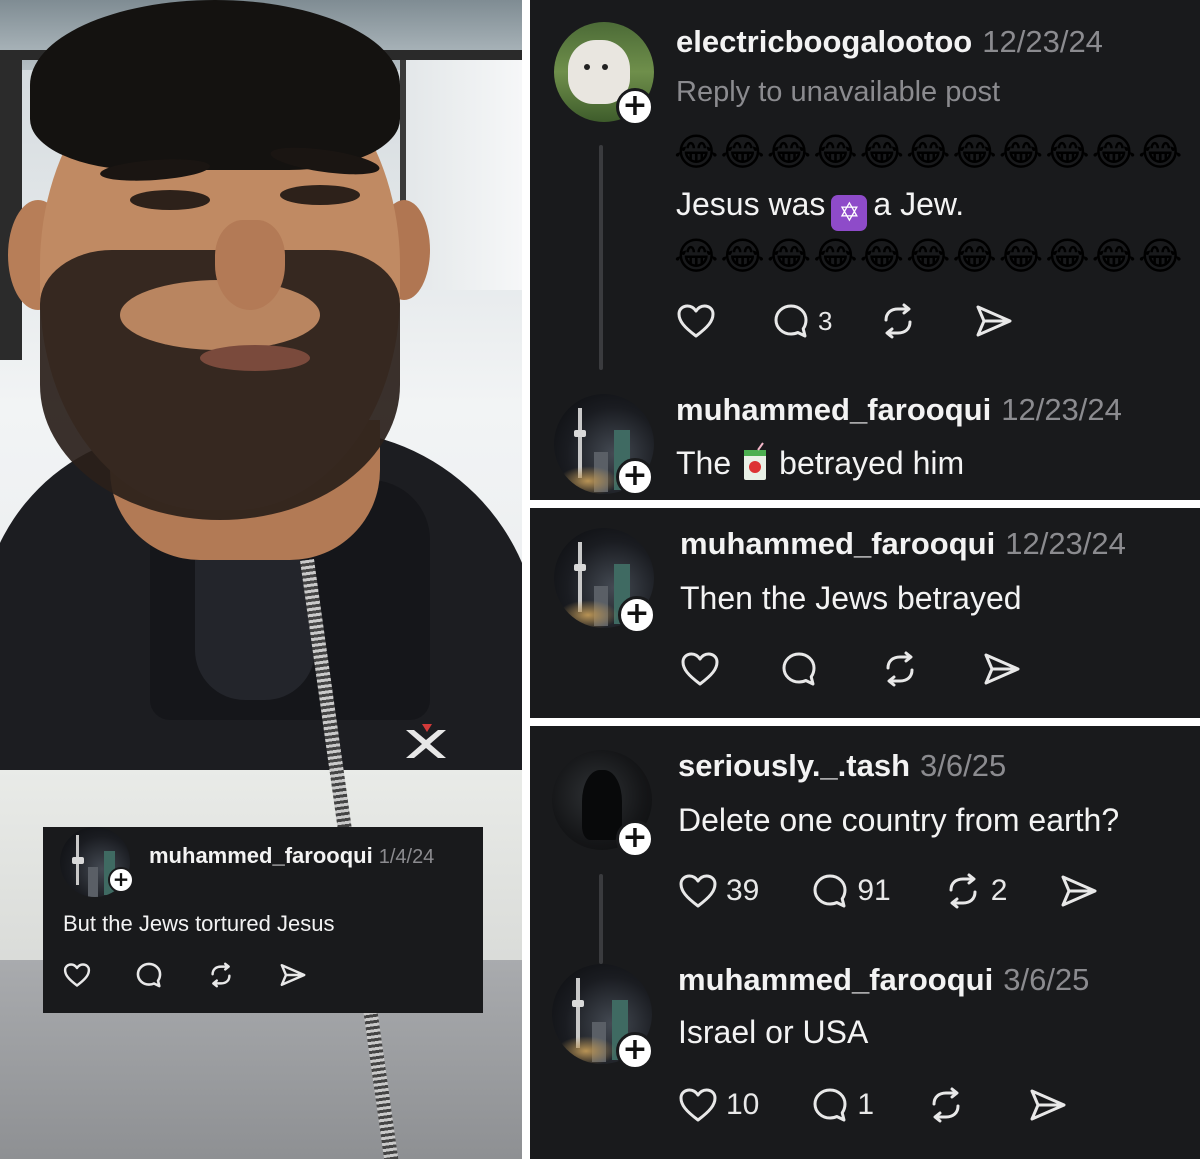  What do you see at coordinates (866, 1104) in the screenshot?
I see `reply-count: 1` at bounding box center [866, 1104].